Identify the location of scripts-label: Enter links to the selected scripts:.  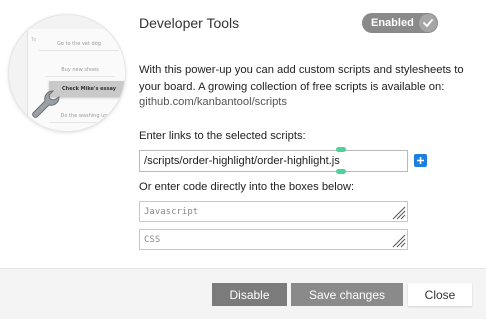
(222, 136).